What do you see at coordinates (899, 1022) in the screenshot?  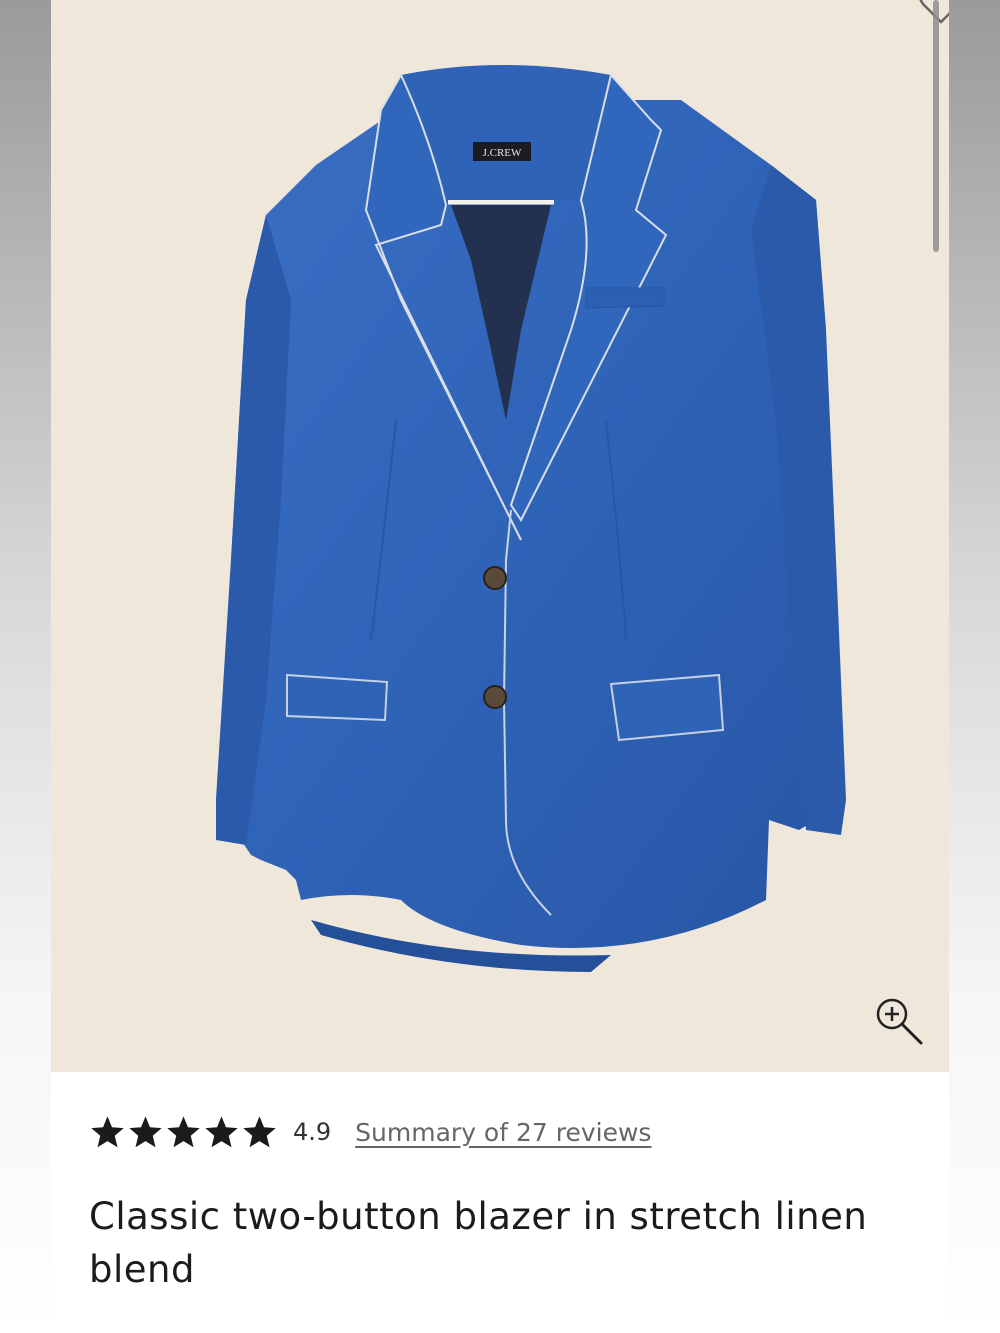 I see `zoom-in-icon` at bounding box center [899, 1022].